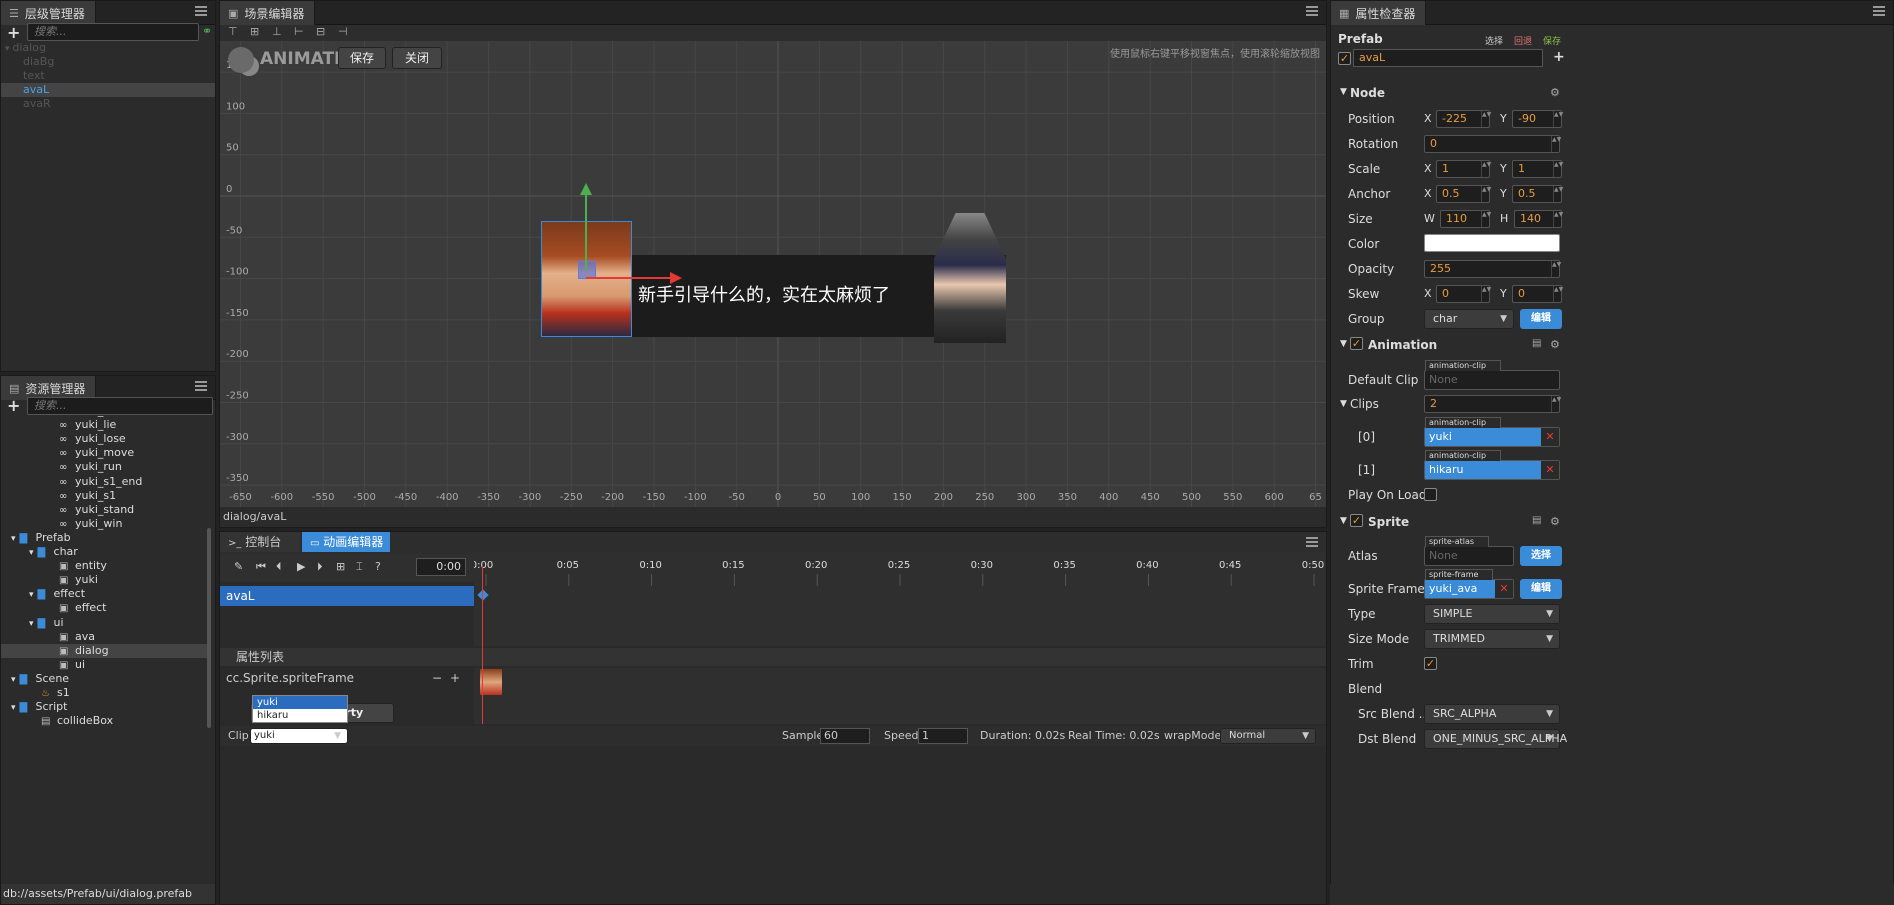 Image resolution: width=1894 pixels, height=905 pixels. I want to click on skew-y-input: 0 ▲▼, so click(1537, 294).